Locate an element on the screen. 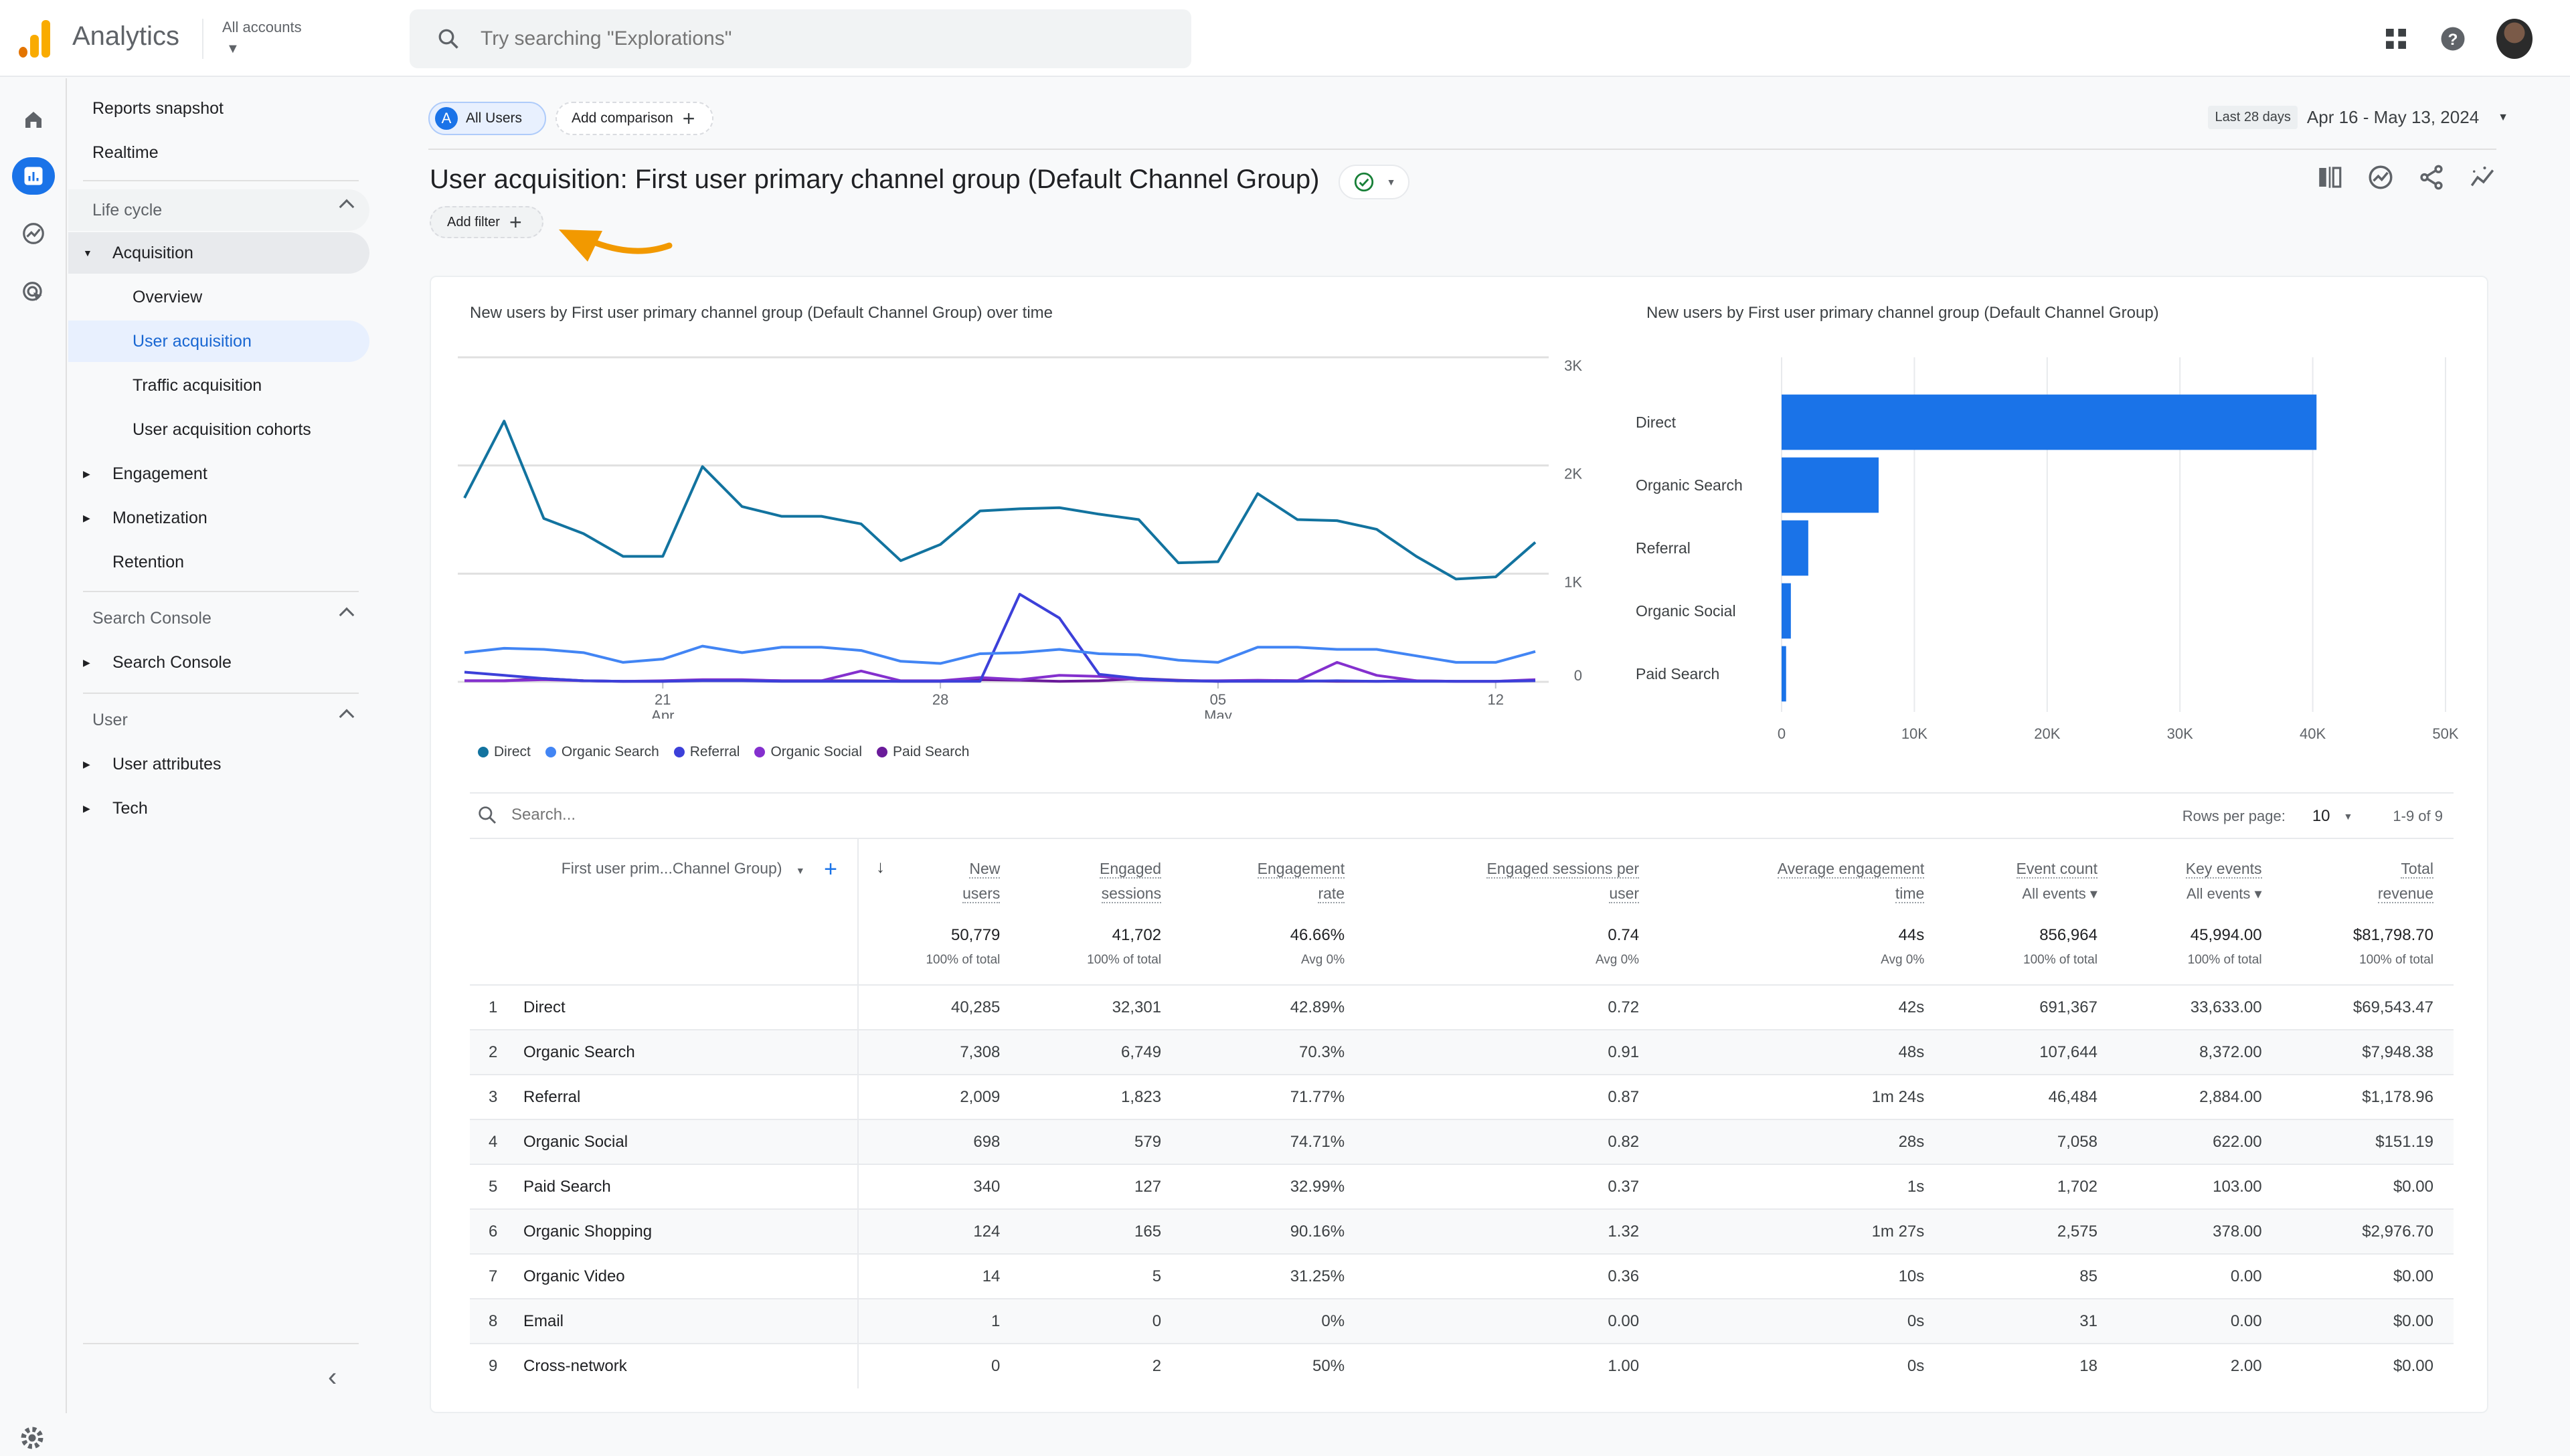 The image size is (2570, 1456). bar-referral is located at coordinates (1795, 548).